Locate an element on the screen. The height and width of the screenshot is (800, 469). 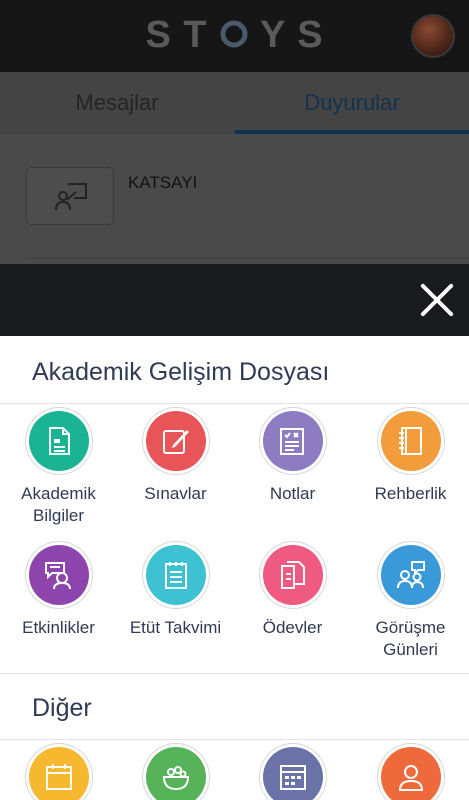
menu-item-odevler: Ödevler is located at coordinates (292, 592).